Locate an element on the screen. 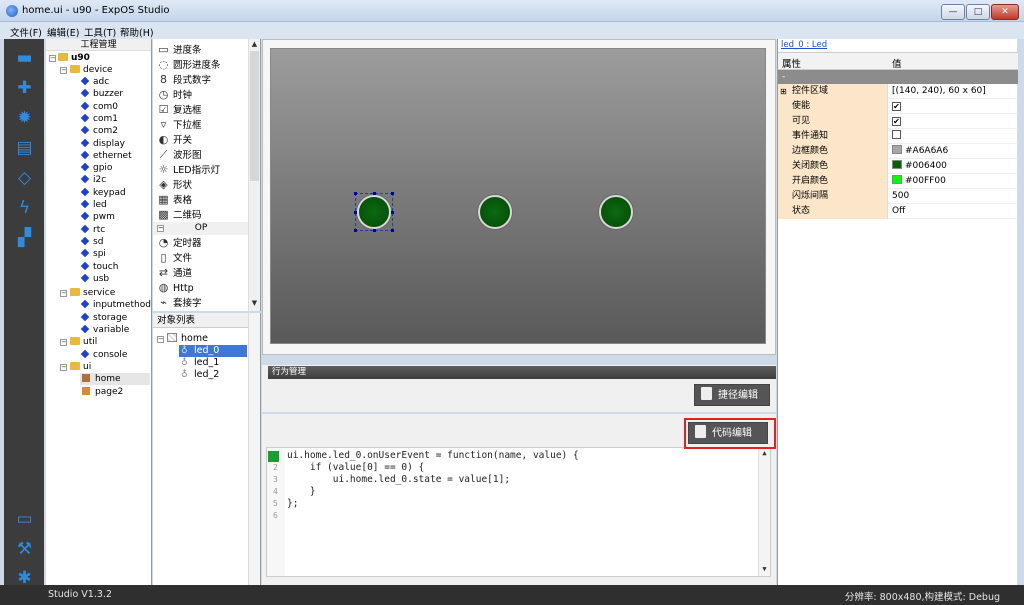 Image resolution: width=1024 pixels, height=605 pixels. tree-item-device: keypad is located at coordinates (103, 193).